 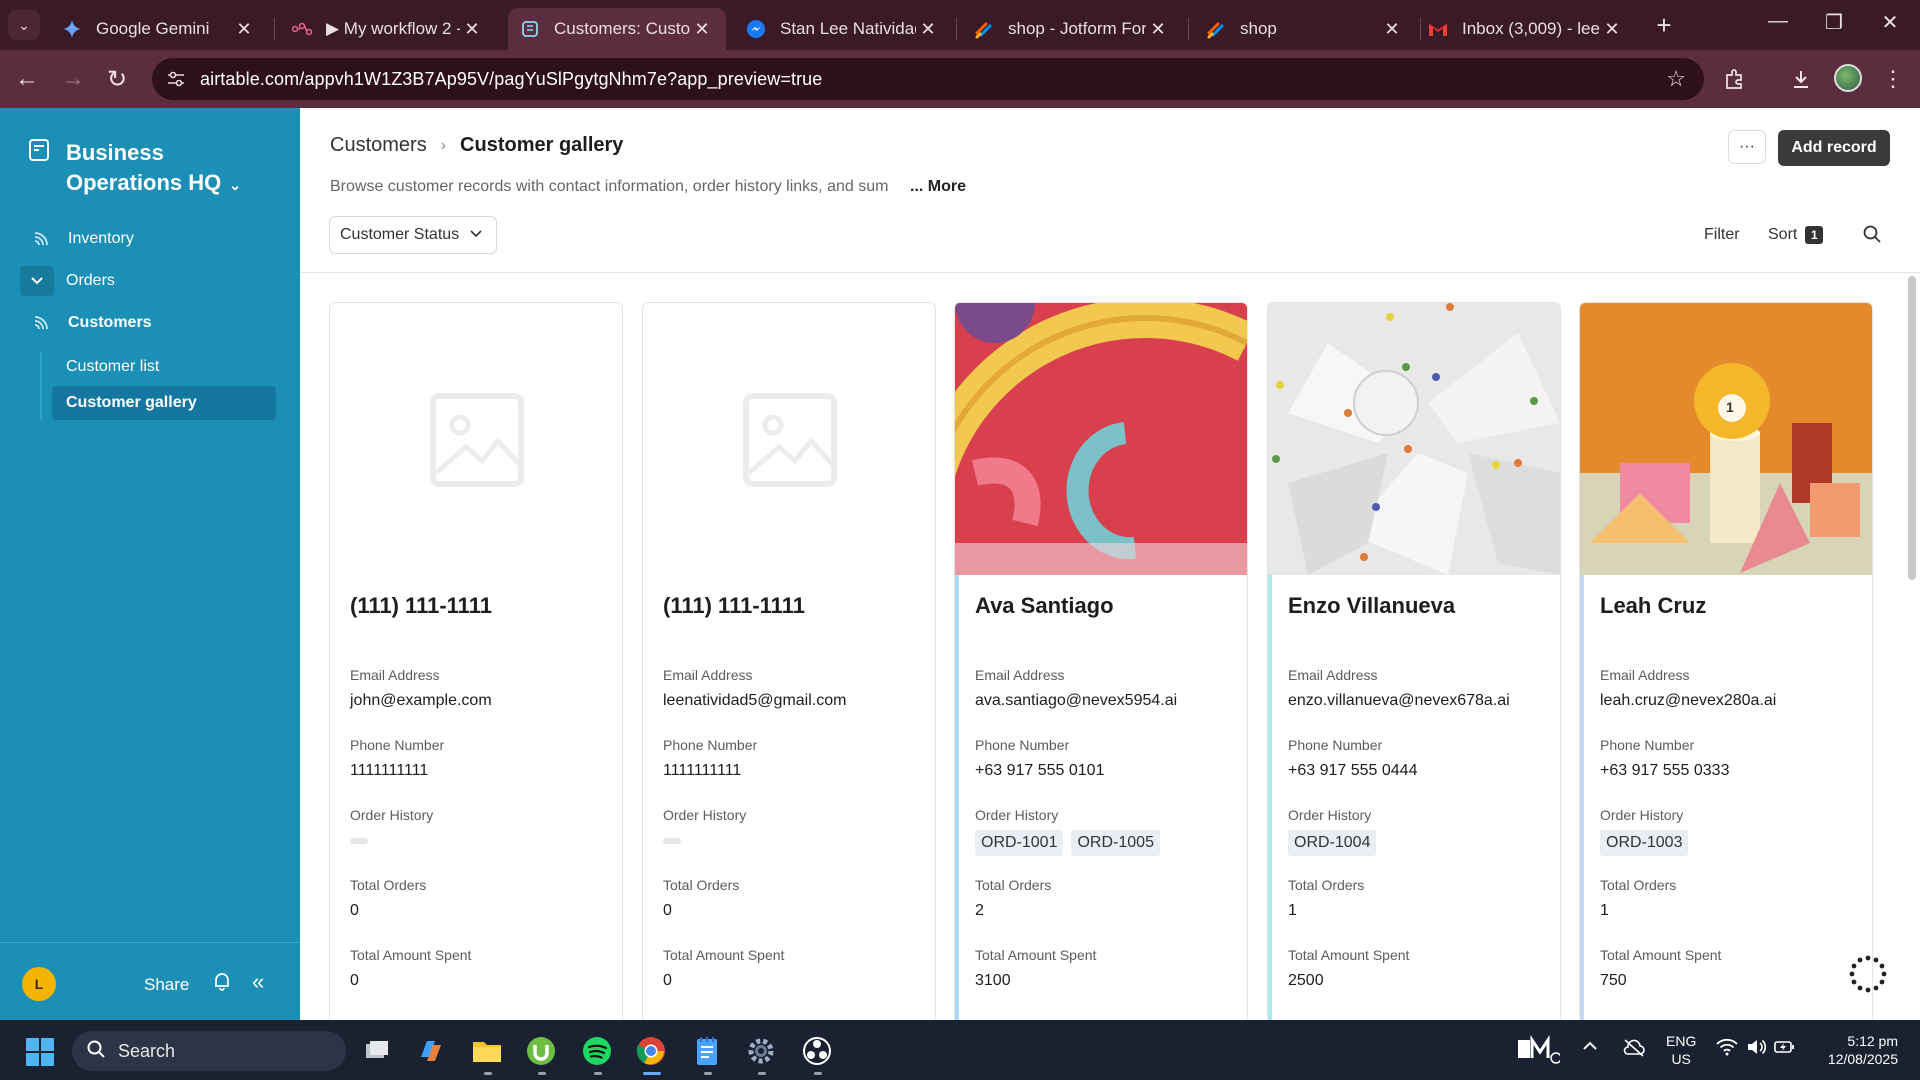 What do you see at coordinates (1330, 815) in the screenshot?
I see `field-label: Order History` at bounding box center [1330, 815].